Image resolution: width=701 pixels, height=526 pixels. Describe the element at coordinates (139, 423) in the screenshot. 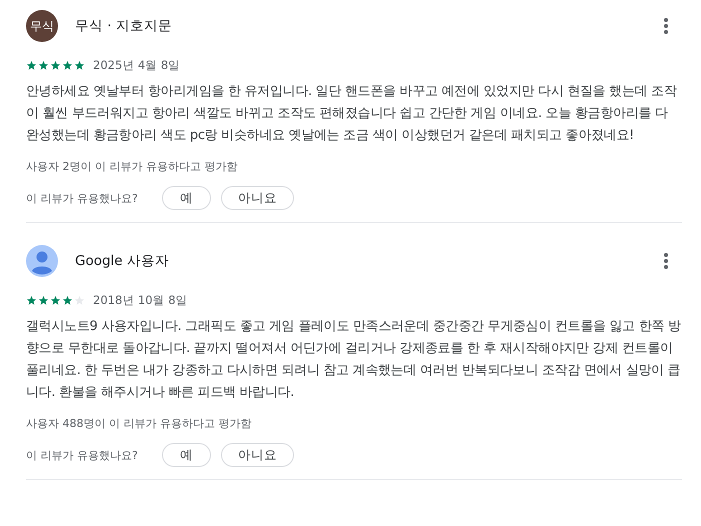

I see `helpful-count: 사용자 488명이 이 리뷰가 유용하다고 평가함` at that location.